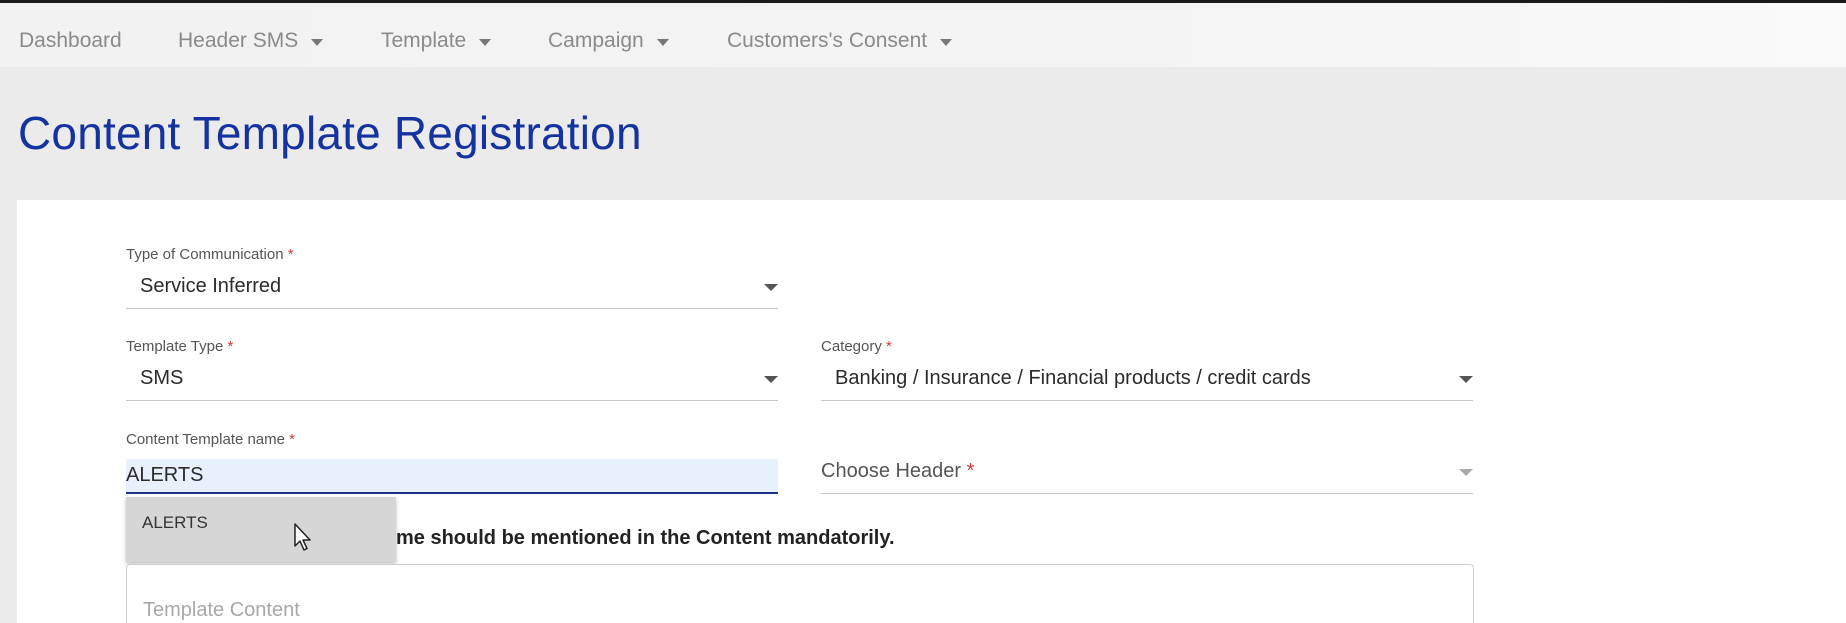 The width and height of the screenshot is (1846, 623). I want to click on nav-customers-consent-label: Customers's Consent, so click(827, 40).